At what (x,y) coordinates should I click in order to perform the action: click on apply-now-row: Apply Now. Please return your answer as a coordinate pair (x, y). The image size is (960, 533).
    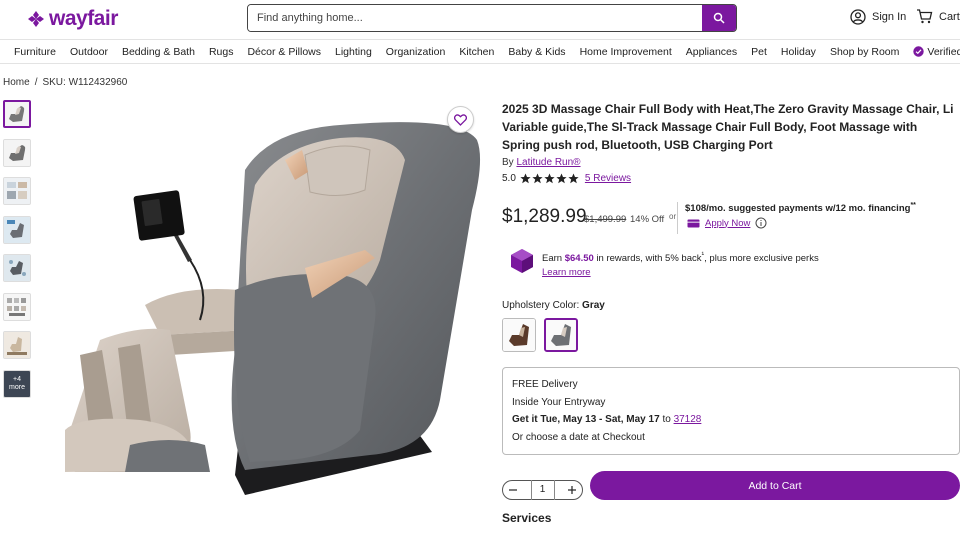
    Looking at the image, I should click on (727, 223).